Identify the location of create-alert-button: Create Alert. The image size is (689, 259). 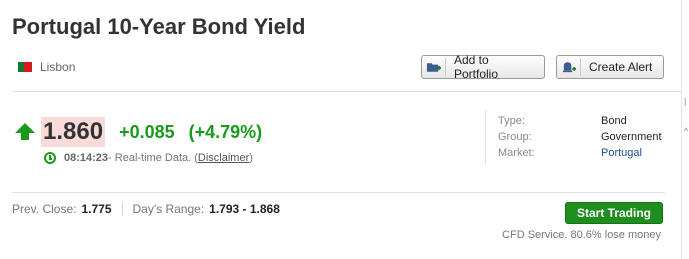
(610, 67).